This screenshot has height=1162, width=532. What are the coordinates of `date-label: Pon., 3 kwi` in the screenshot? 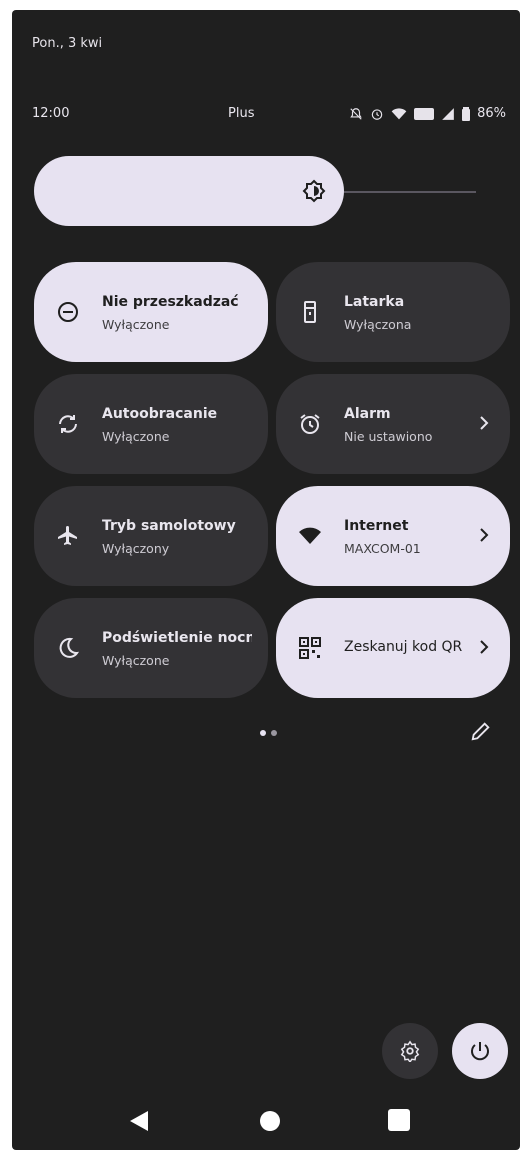 It's located at (67, 43).